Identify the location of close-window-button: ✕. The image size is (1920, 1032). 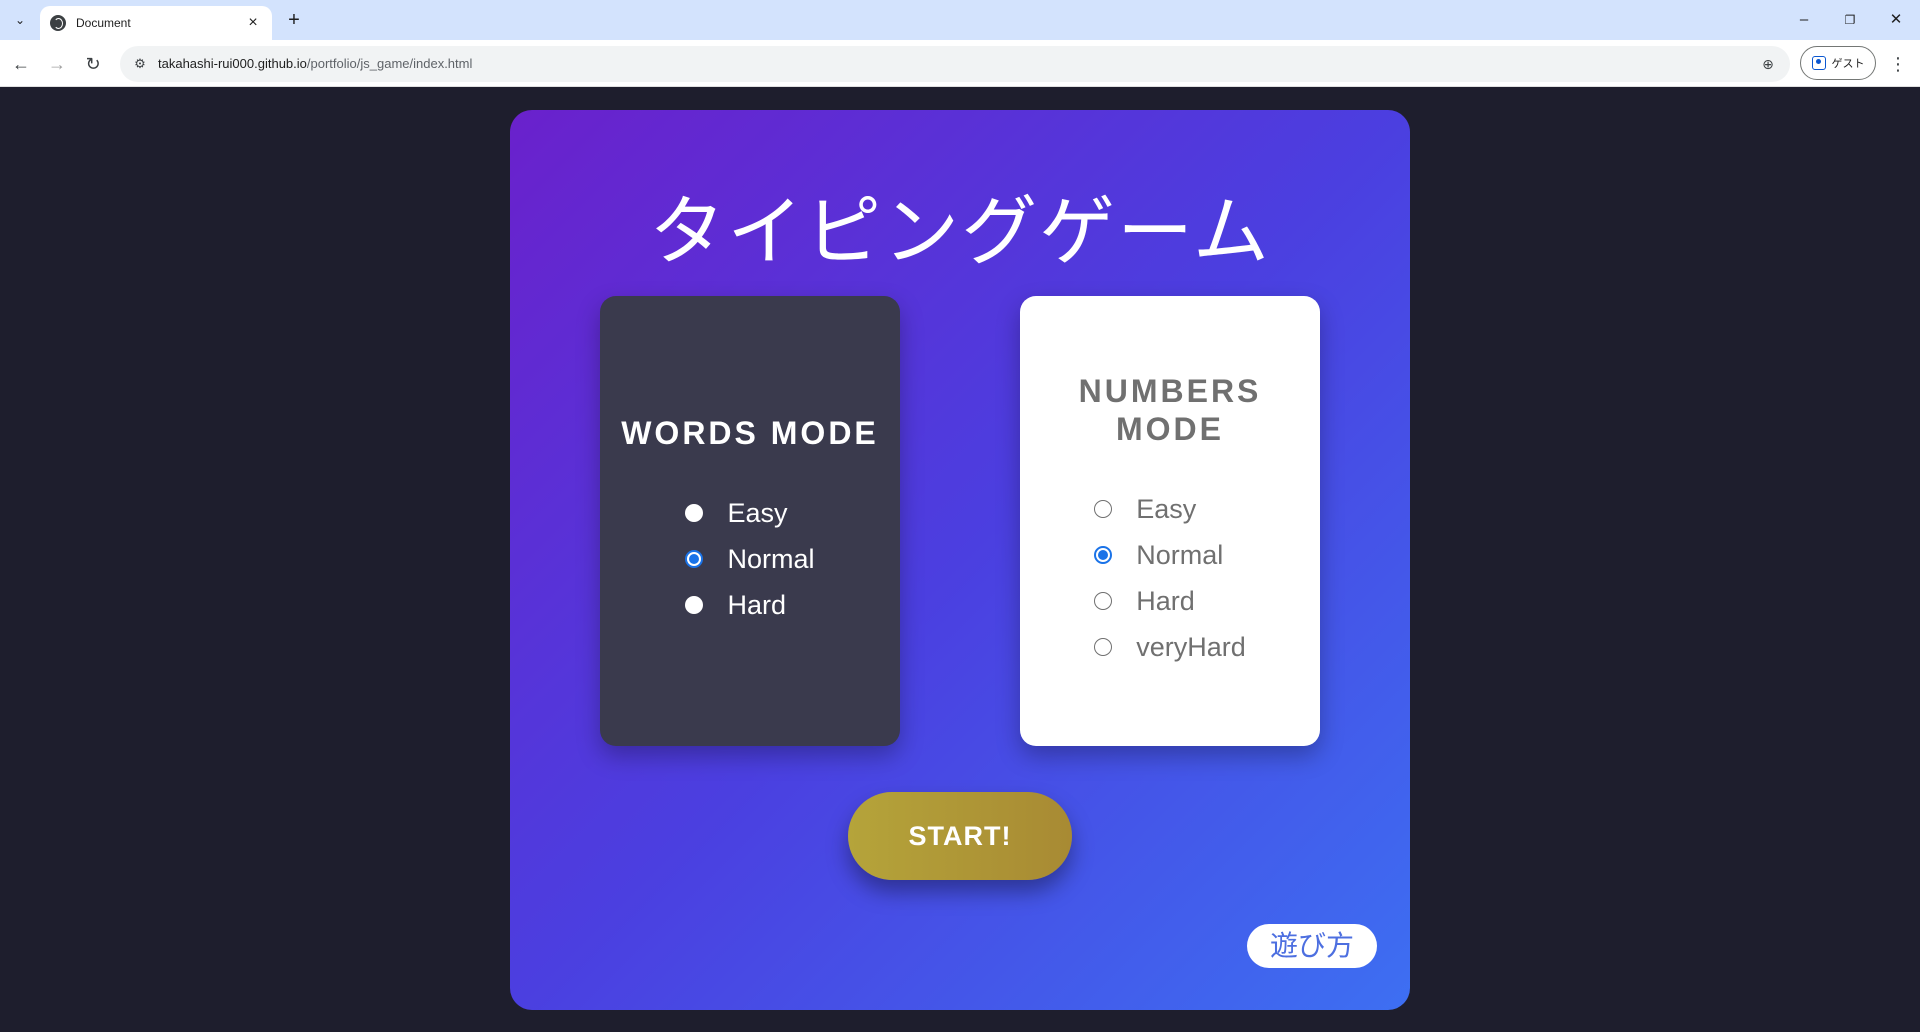
(1896, 20).